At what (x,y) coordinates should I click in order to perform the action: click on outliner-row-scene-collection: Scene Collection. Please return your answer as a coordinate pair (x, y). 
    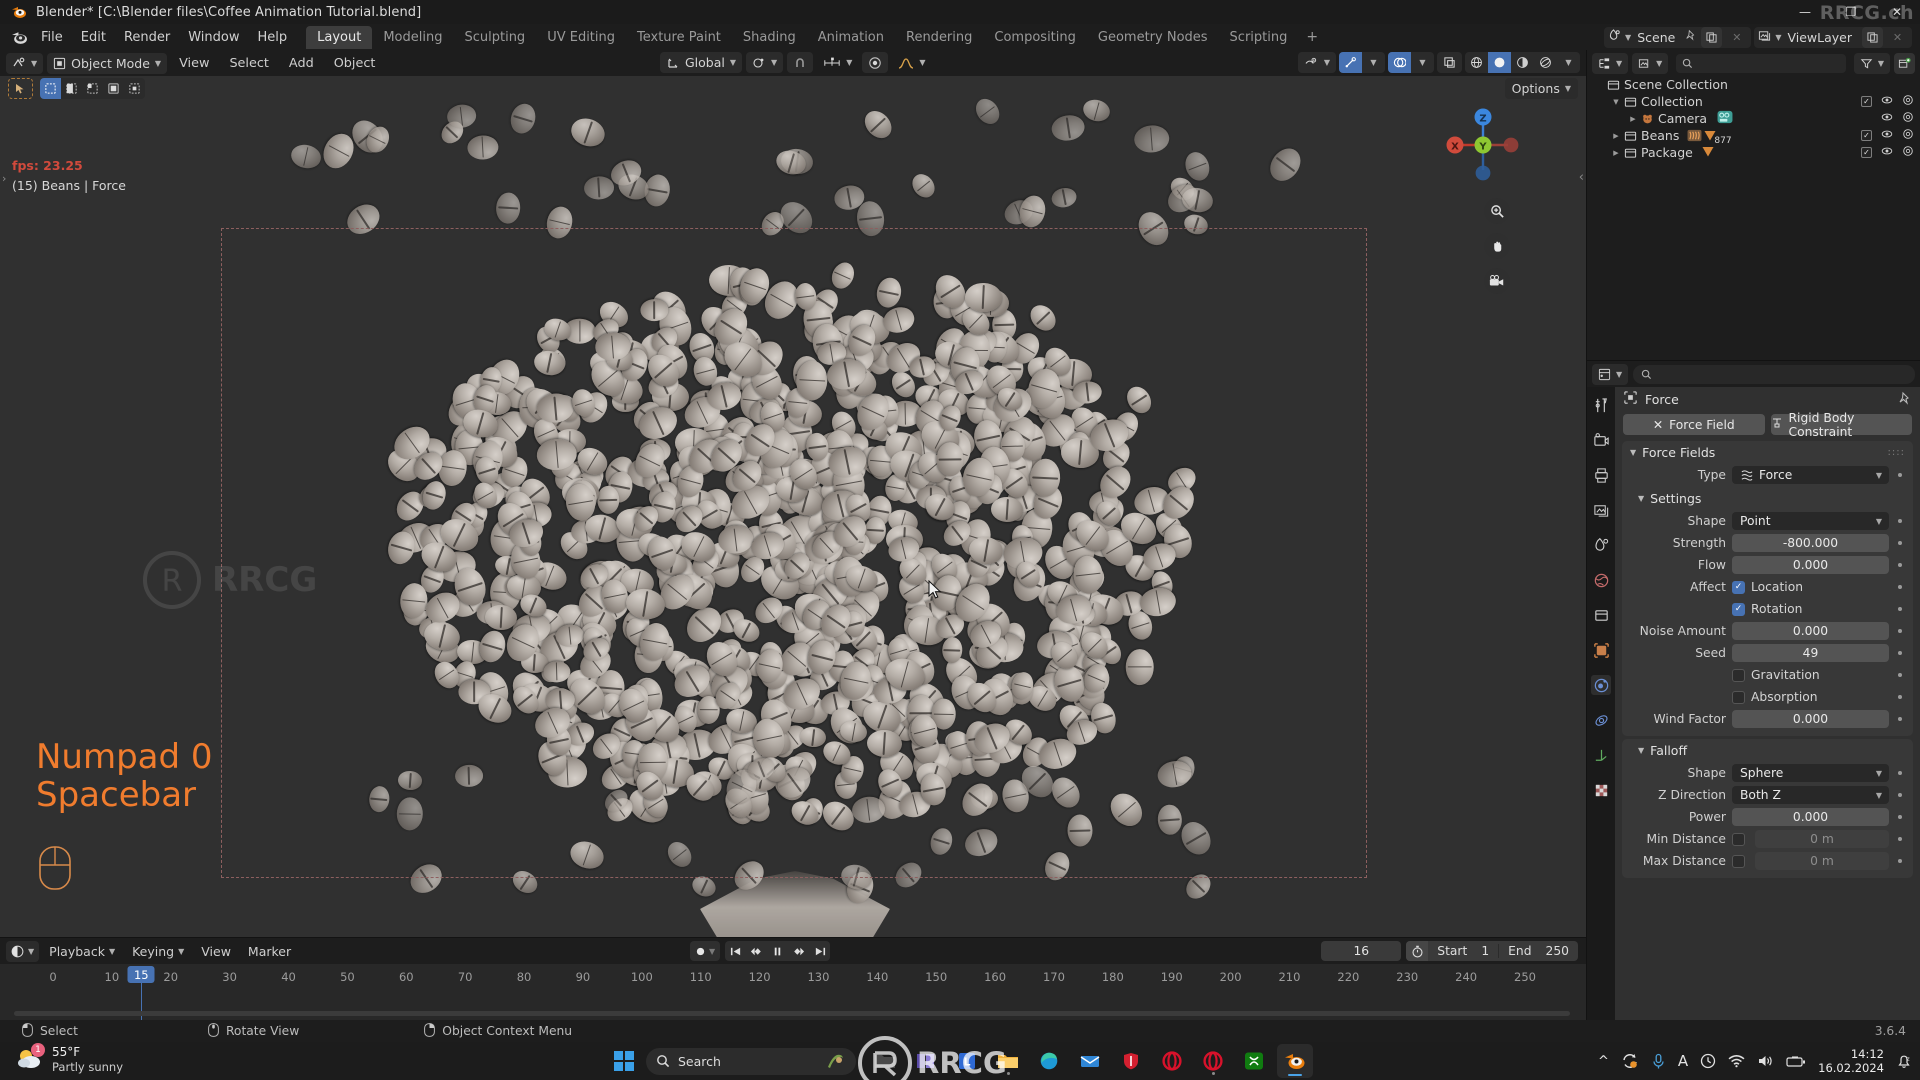
    Looking at the image, I should click on (1753, 84).